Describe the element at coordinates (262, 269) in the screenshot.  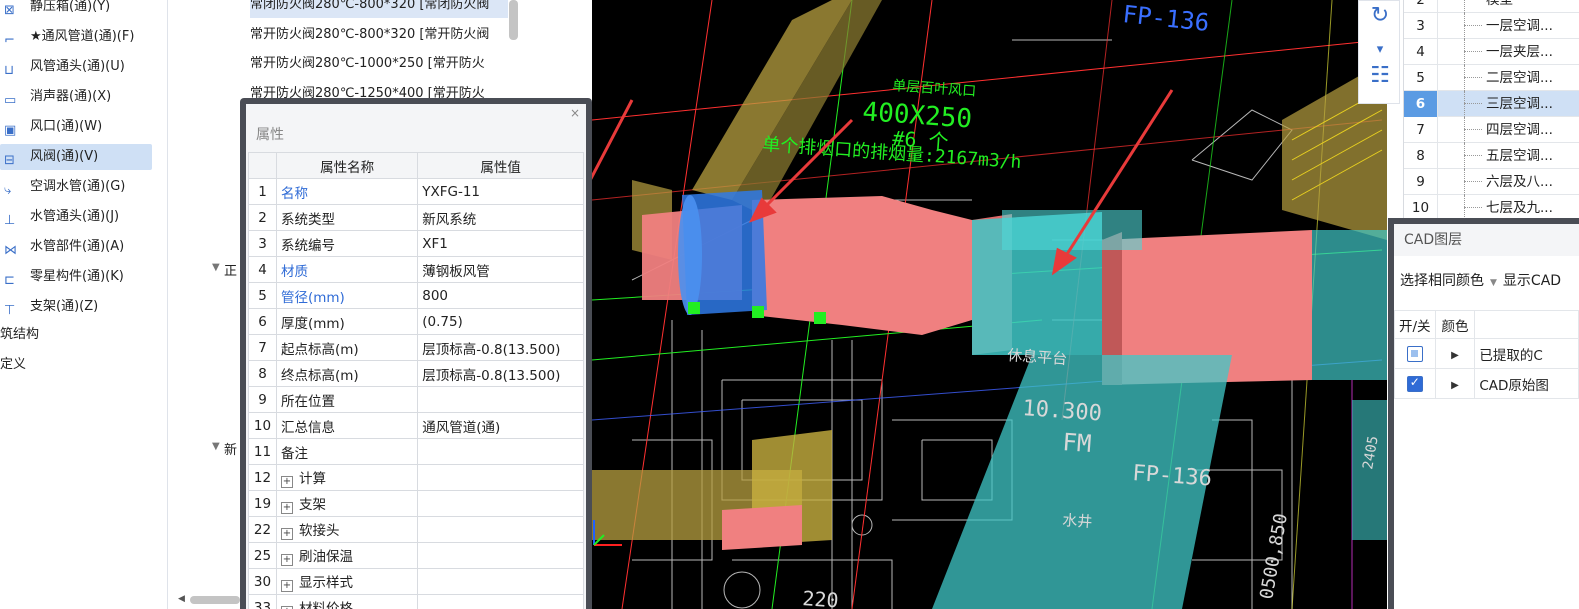
I see `property-row-number: 4` at that location.